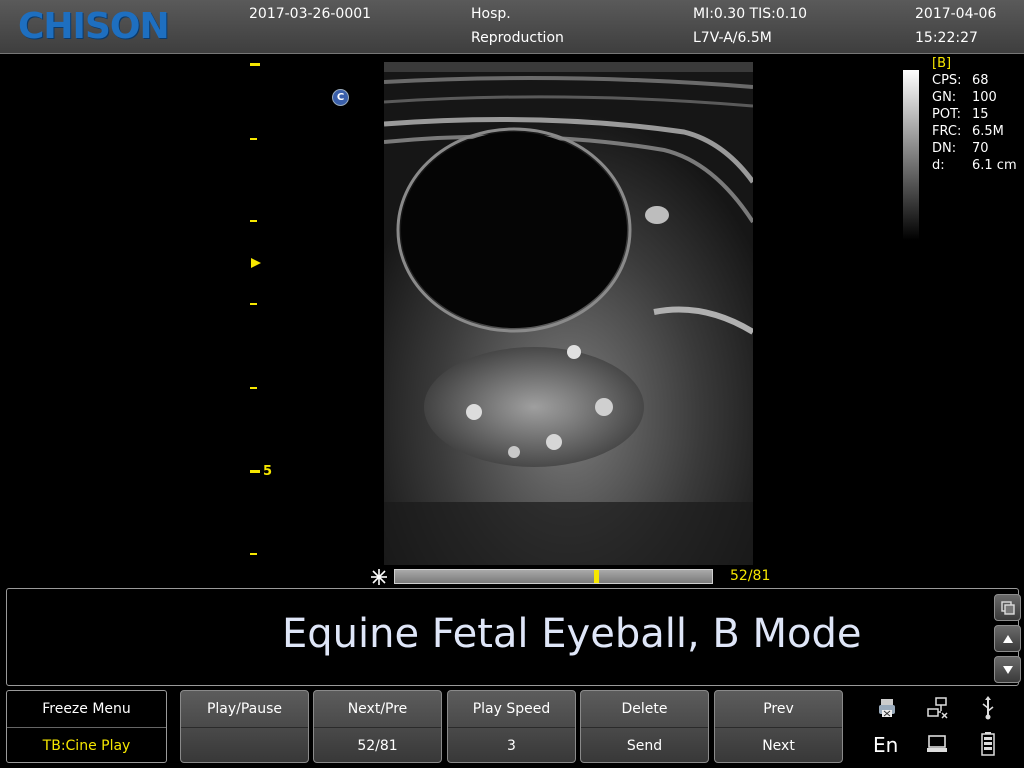  What do you see at coordinates (980, 80) in the screenshot?
I see `param-value: 68` at bounding box center [980, 80].